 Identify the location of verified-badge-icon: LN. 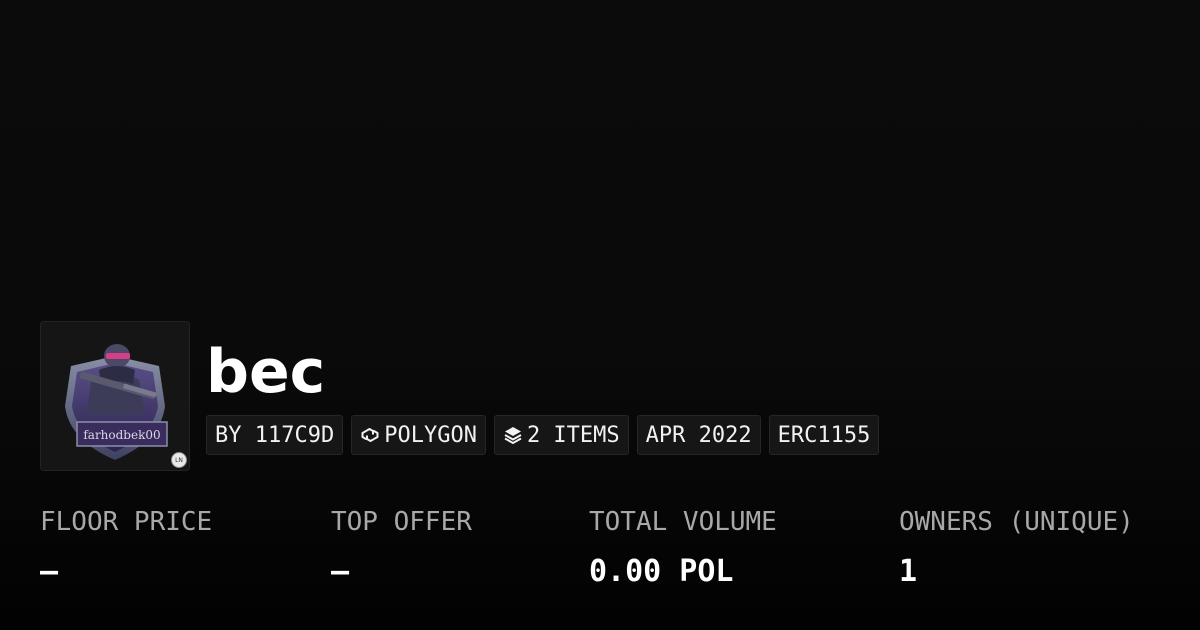
(179, 460).